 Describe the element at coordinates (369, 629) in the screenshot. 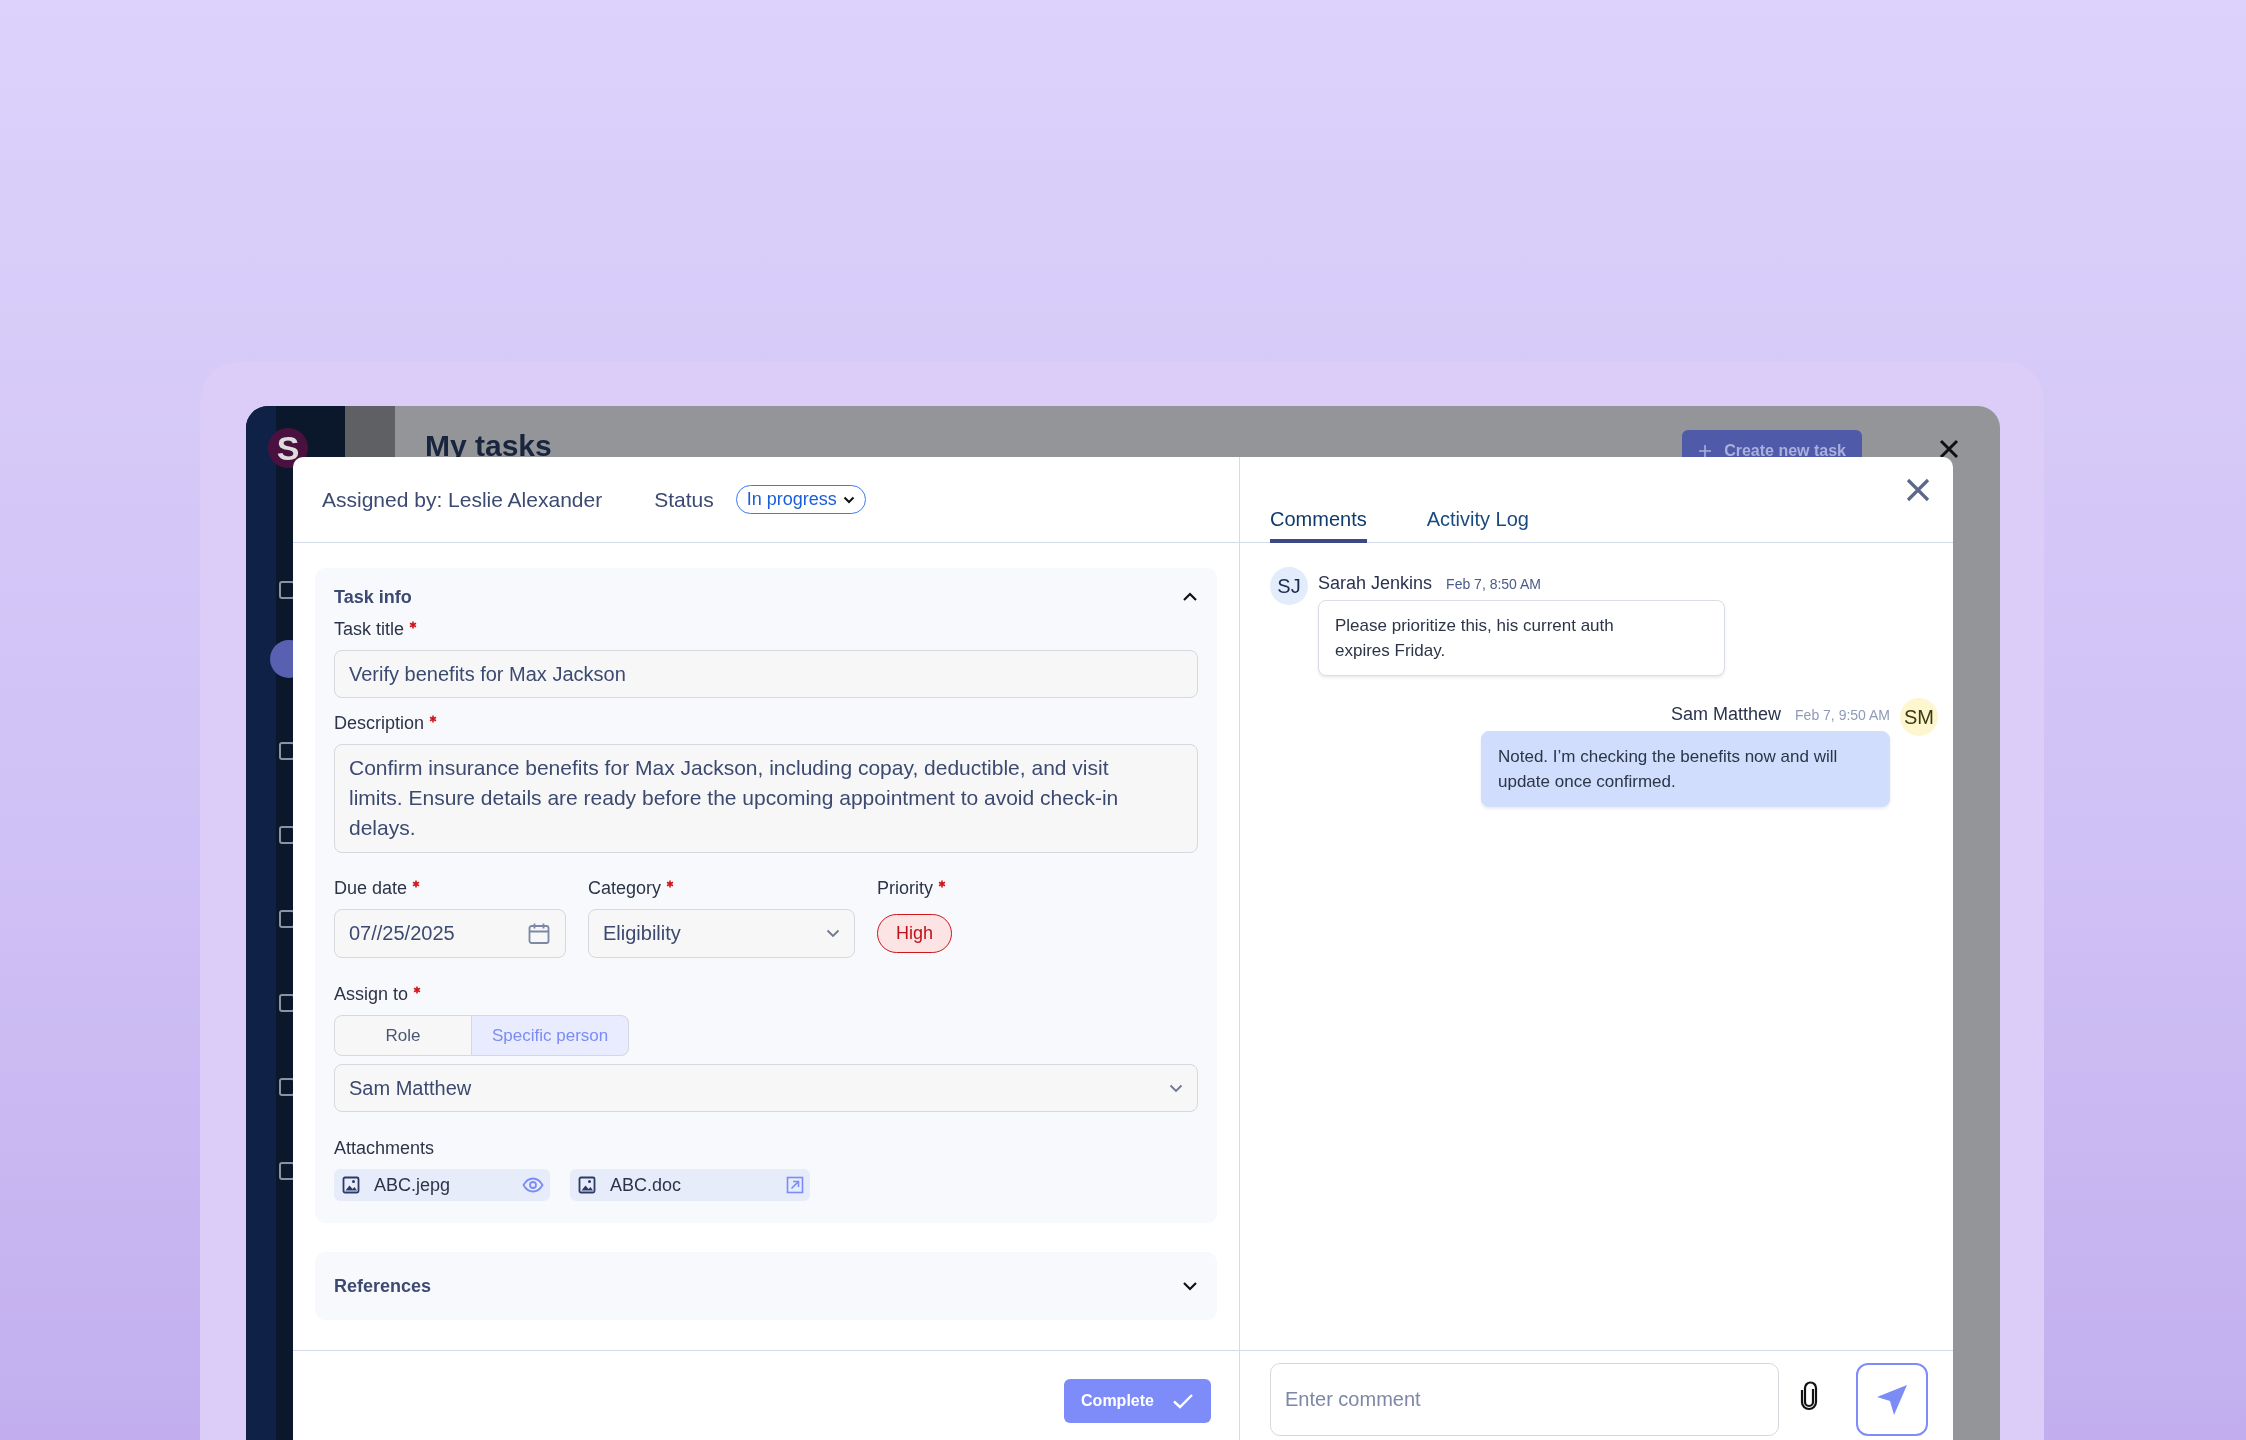

I see `field-label: Task title` at that location.